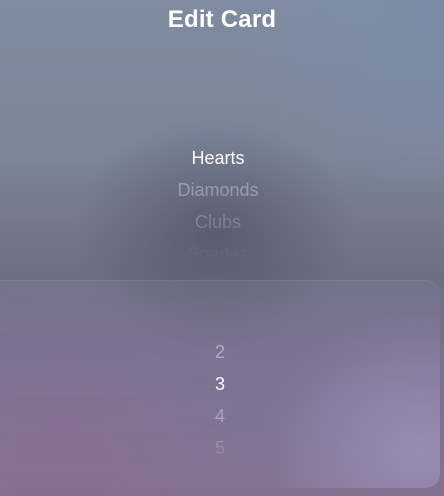 The height and width of the screenshot is (496, 444). I want to click on suit-option: Diamonds, so click(218, 190).